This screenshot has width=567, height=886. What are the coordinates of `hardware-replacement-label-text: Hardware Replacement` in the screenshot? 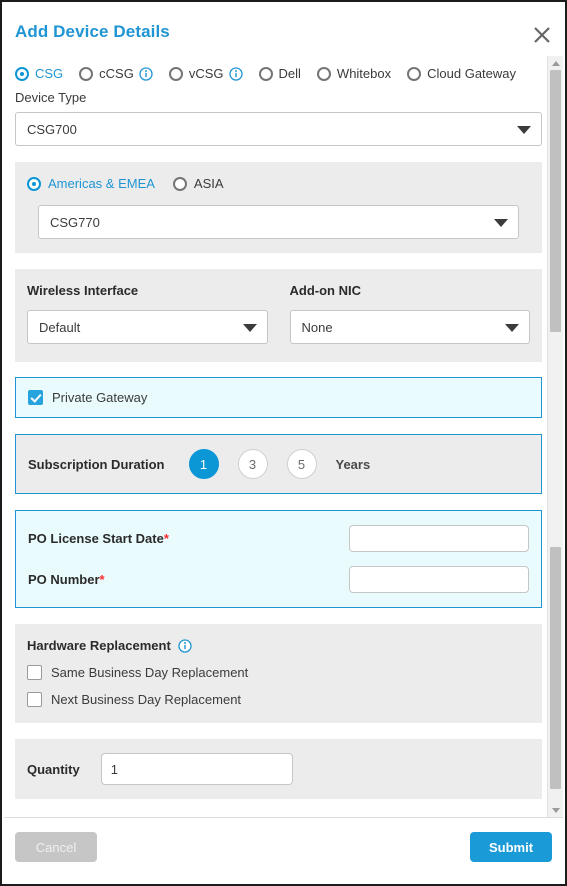 It's located at (99, 645).